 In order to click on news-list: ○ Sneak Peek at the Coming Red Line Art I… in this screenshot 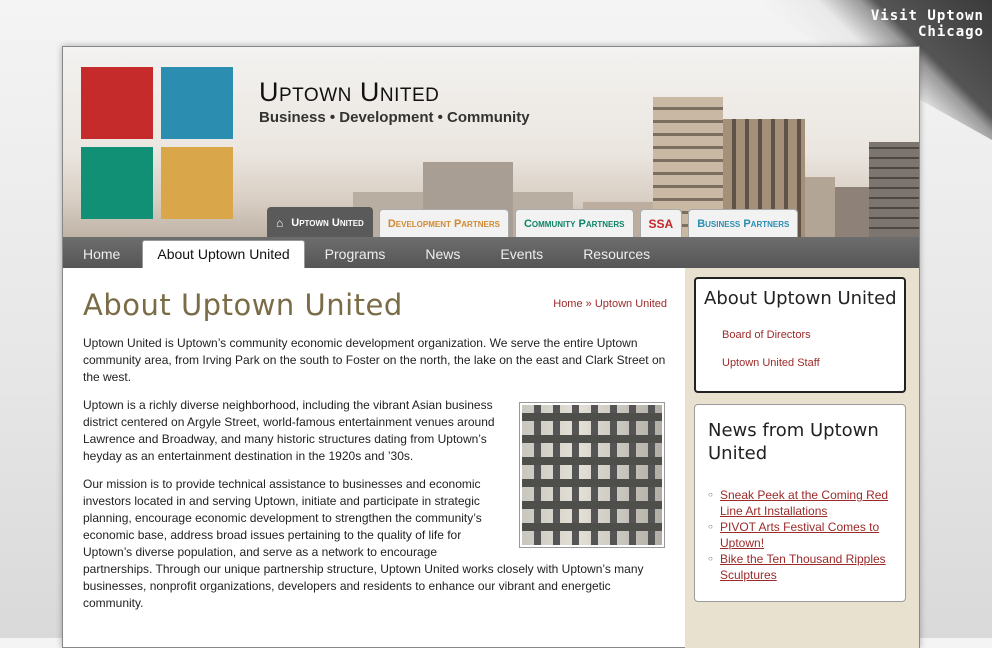, I will do `click(800, 524)`.